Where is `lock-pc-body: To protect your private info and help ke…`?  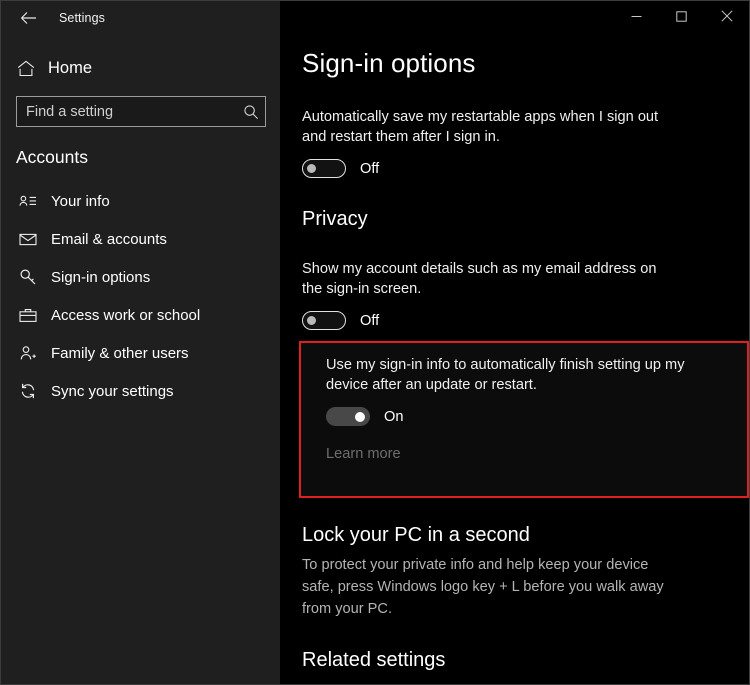 lock-pc-body: To protect your private info and help ke… is located at coordinates (483, 587).